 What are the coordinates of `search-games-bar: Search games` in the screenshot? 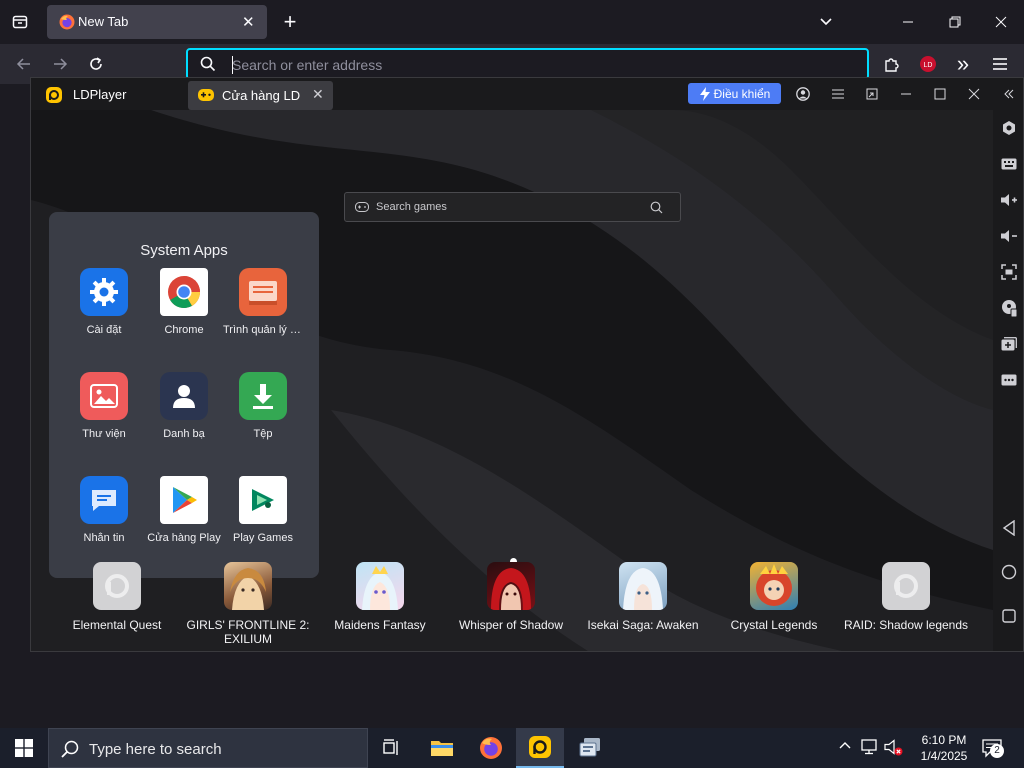 It's located at (512, 207).